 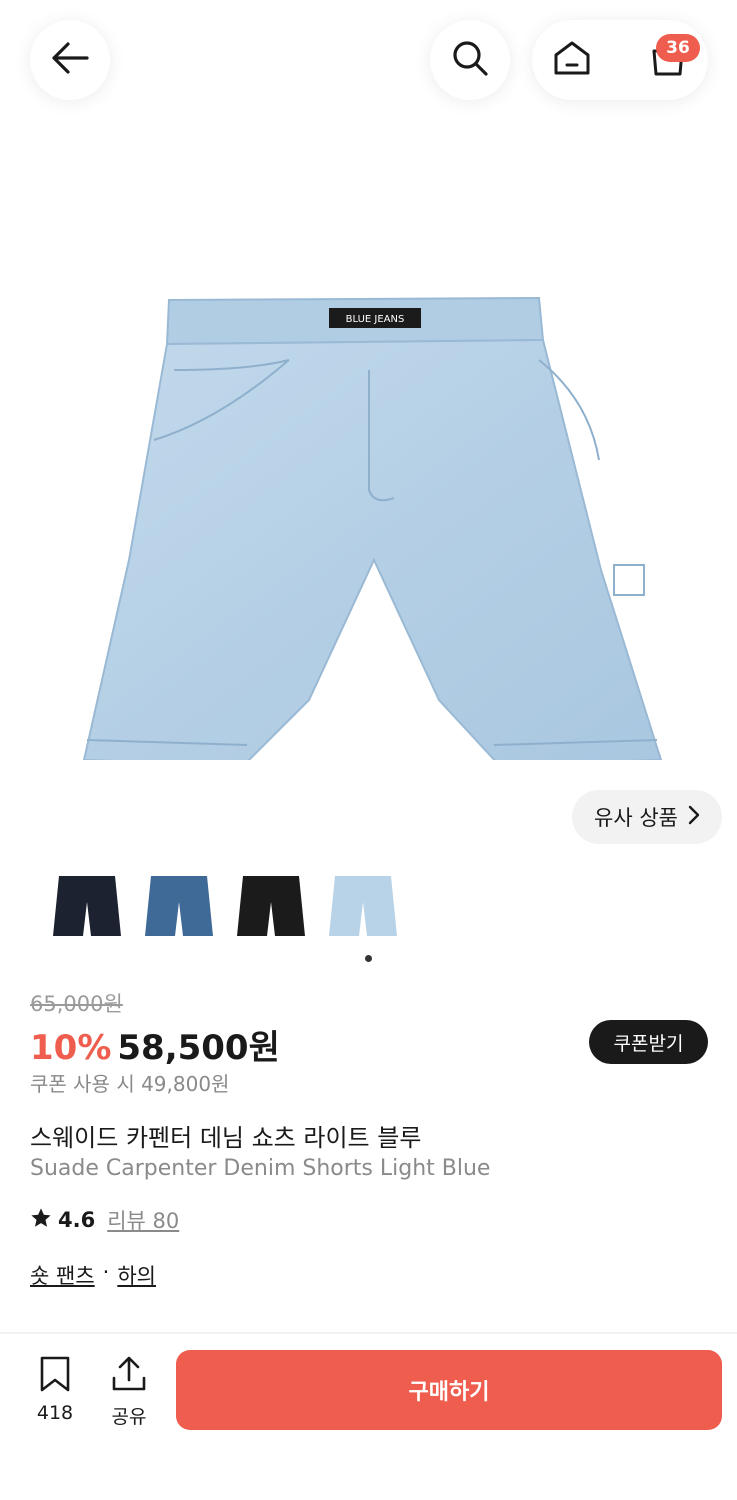 I want to click on discount-rate: 10%, so click(x=71, y=1048).